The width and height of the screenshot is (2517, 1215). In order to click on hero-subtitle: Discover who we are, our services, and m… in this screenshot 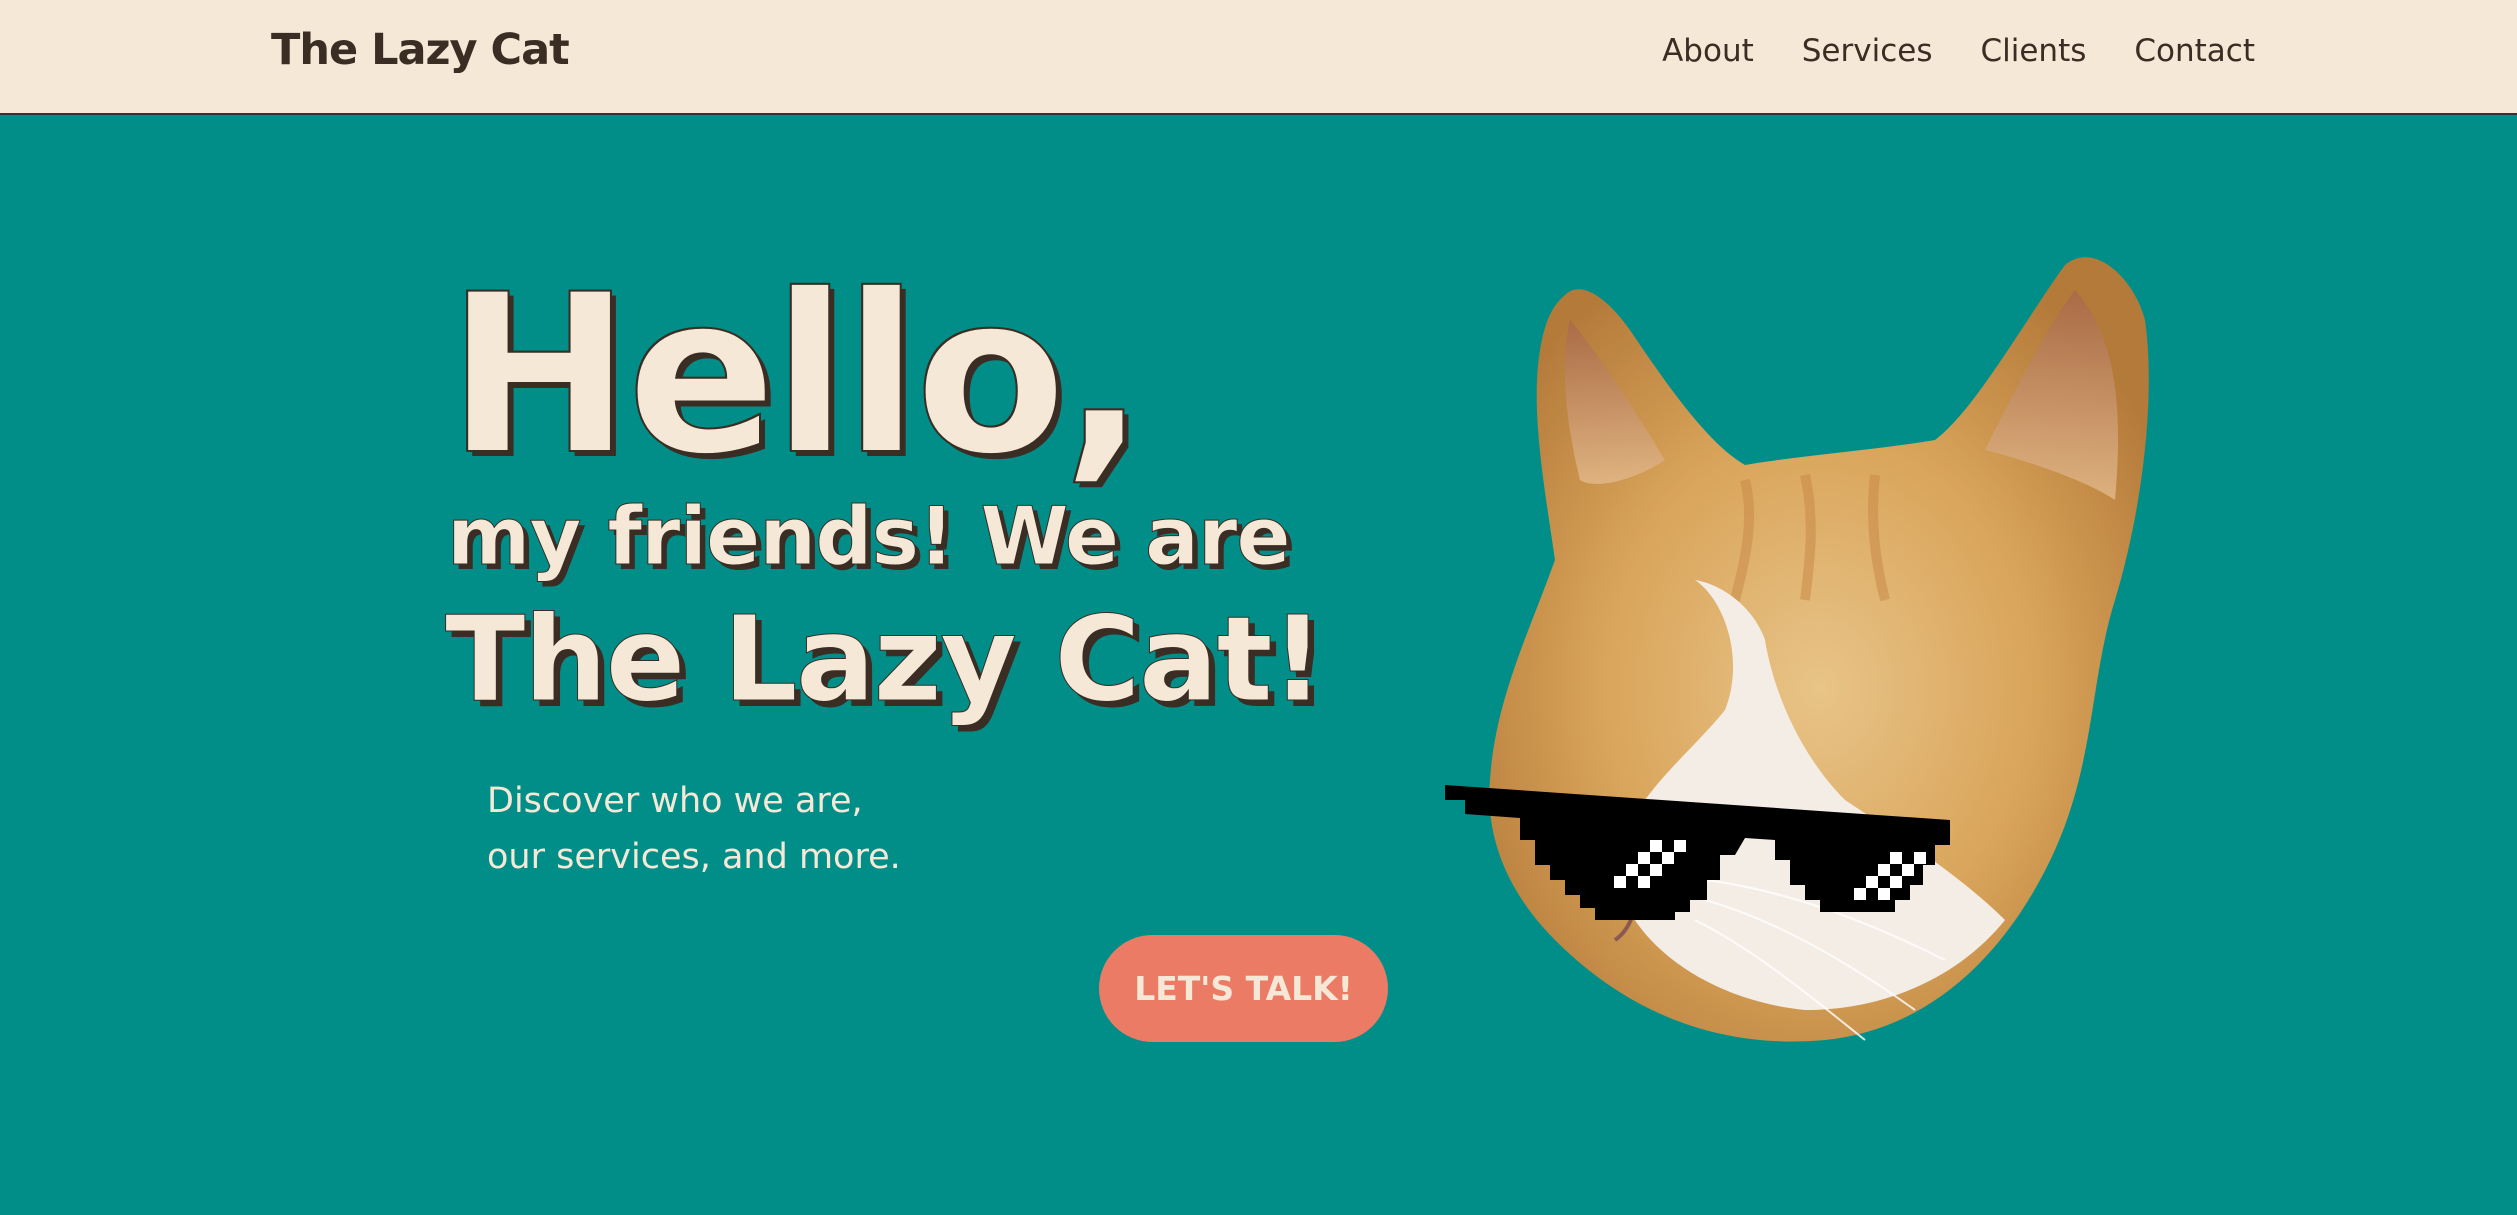, I will do `click(694, 829)`.